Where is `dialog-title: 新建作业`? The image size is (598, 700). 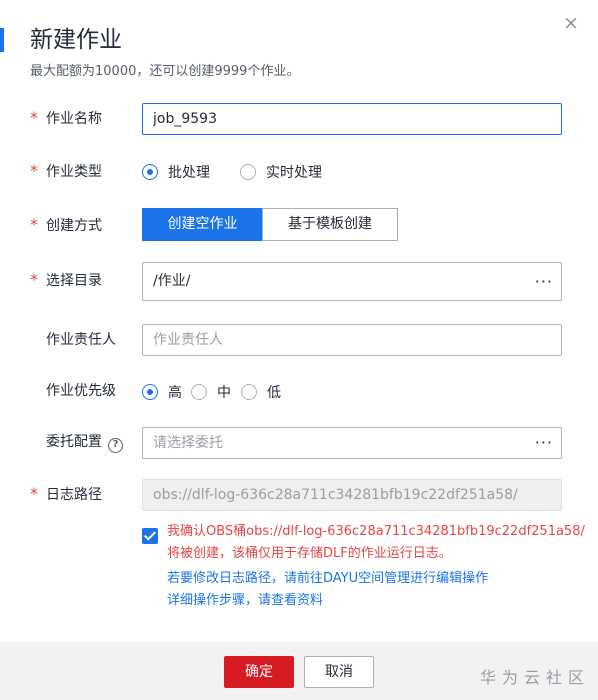
dialog-title: 新建作业 is located at coordinates (76, 40).